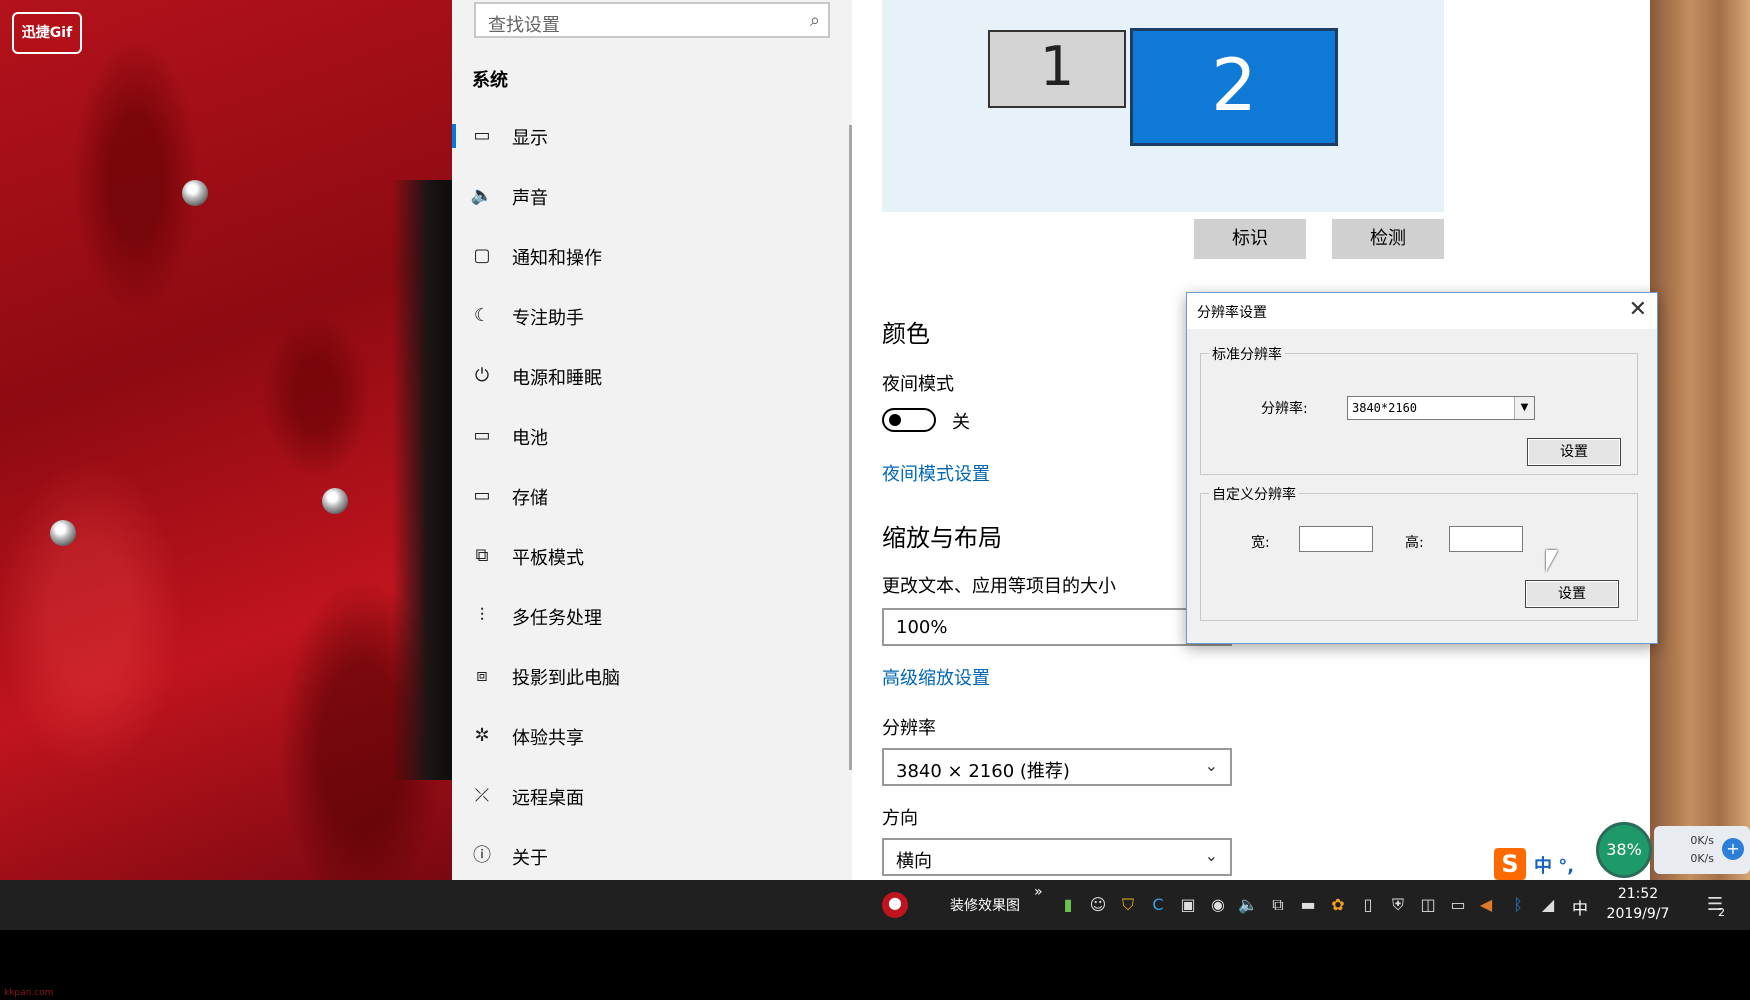 The width and height of the screenshot is (1750, 1000). Describe the element at coordinates (1308, 905) in the screenshot. I see `keyboard-icon: ▬` at that location.